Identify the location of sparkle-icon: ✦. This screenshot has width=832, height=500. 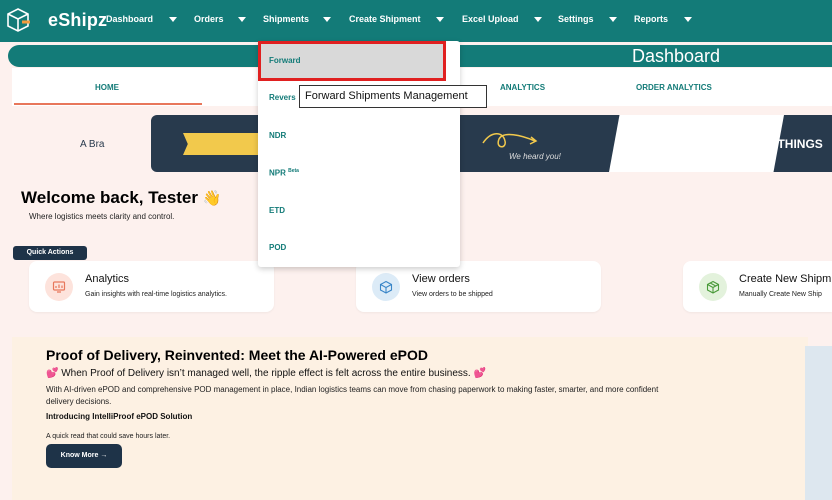
(691, 134).